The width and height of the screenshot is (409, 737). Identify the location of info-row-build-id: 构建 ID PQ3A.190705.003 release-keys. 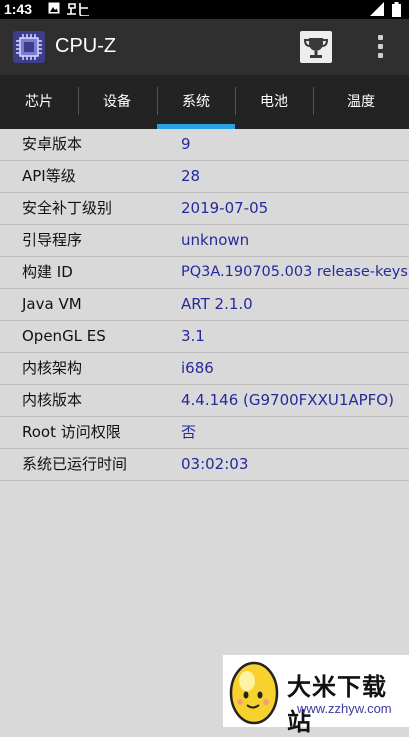
(204, 273).